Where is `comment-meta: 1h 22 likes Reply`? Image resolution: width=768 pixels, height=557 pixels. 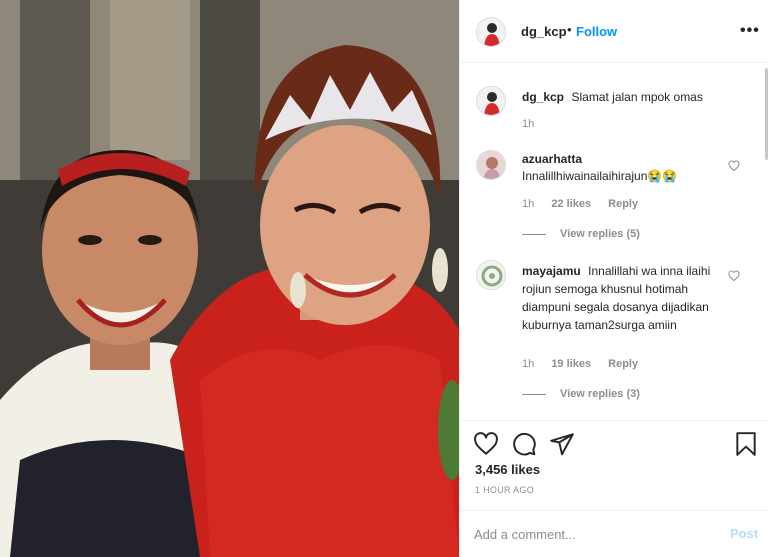 comment-meta: 1h 22 likes Reply is located at coordinates (580, 204).